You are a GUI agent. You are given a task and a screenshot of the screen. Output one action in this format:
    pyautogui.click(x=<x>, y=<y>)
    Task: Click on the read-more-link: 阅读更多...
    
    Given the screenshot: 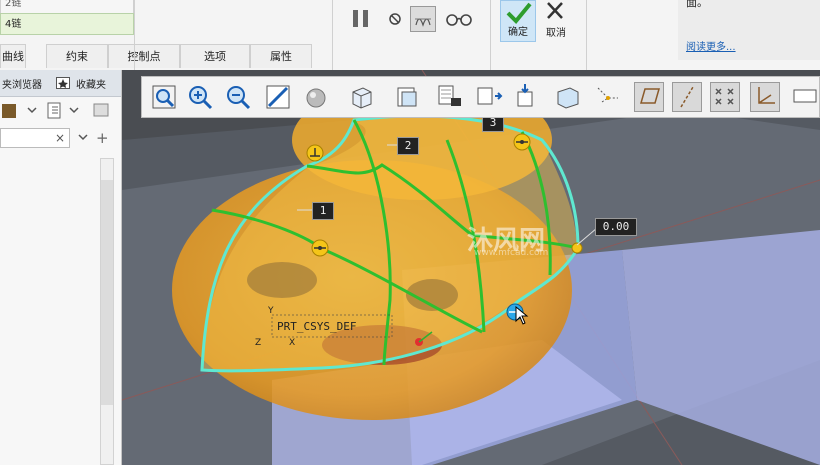 What is the action you would take?
    pyautogui.click(x=711, y=45)
    